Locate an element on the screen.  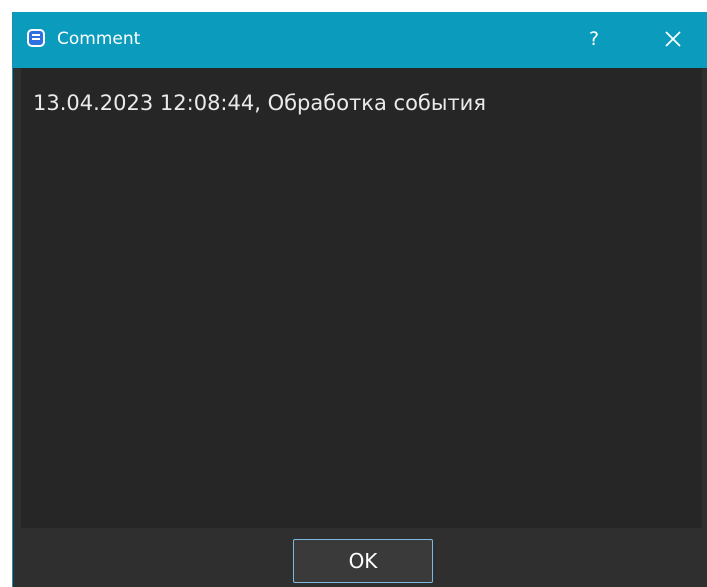
ok-button: OK is located at coordinates (363, 561).